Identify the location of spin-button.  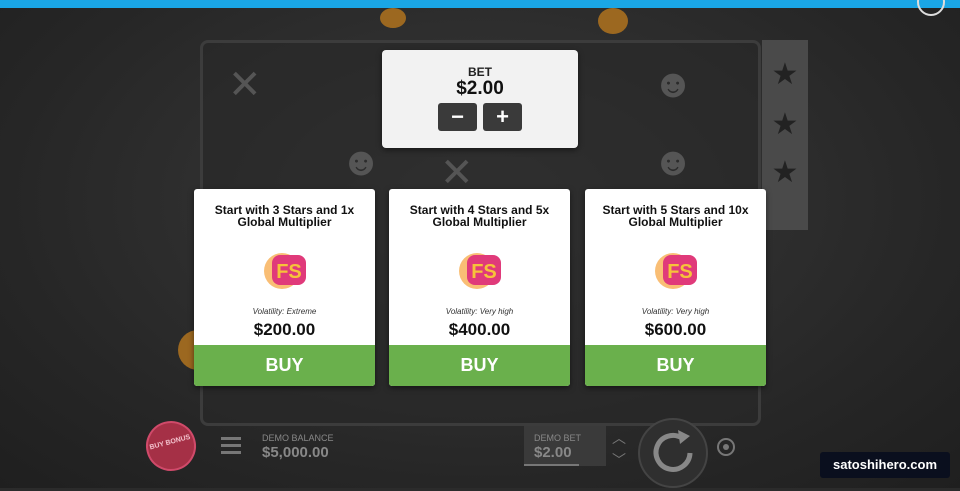
(673, 453).